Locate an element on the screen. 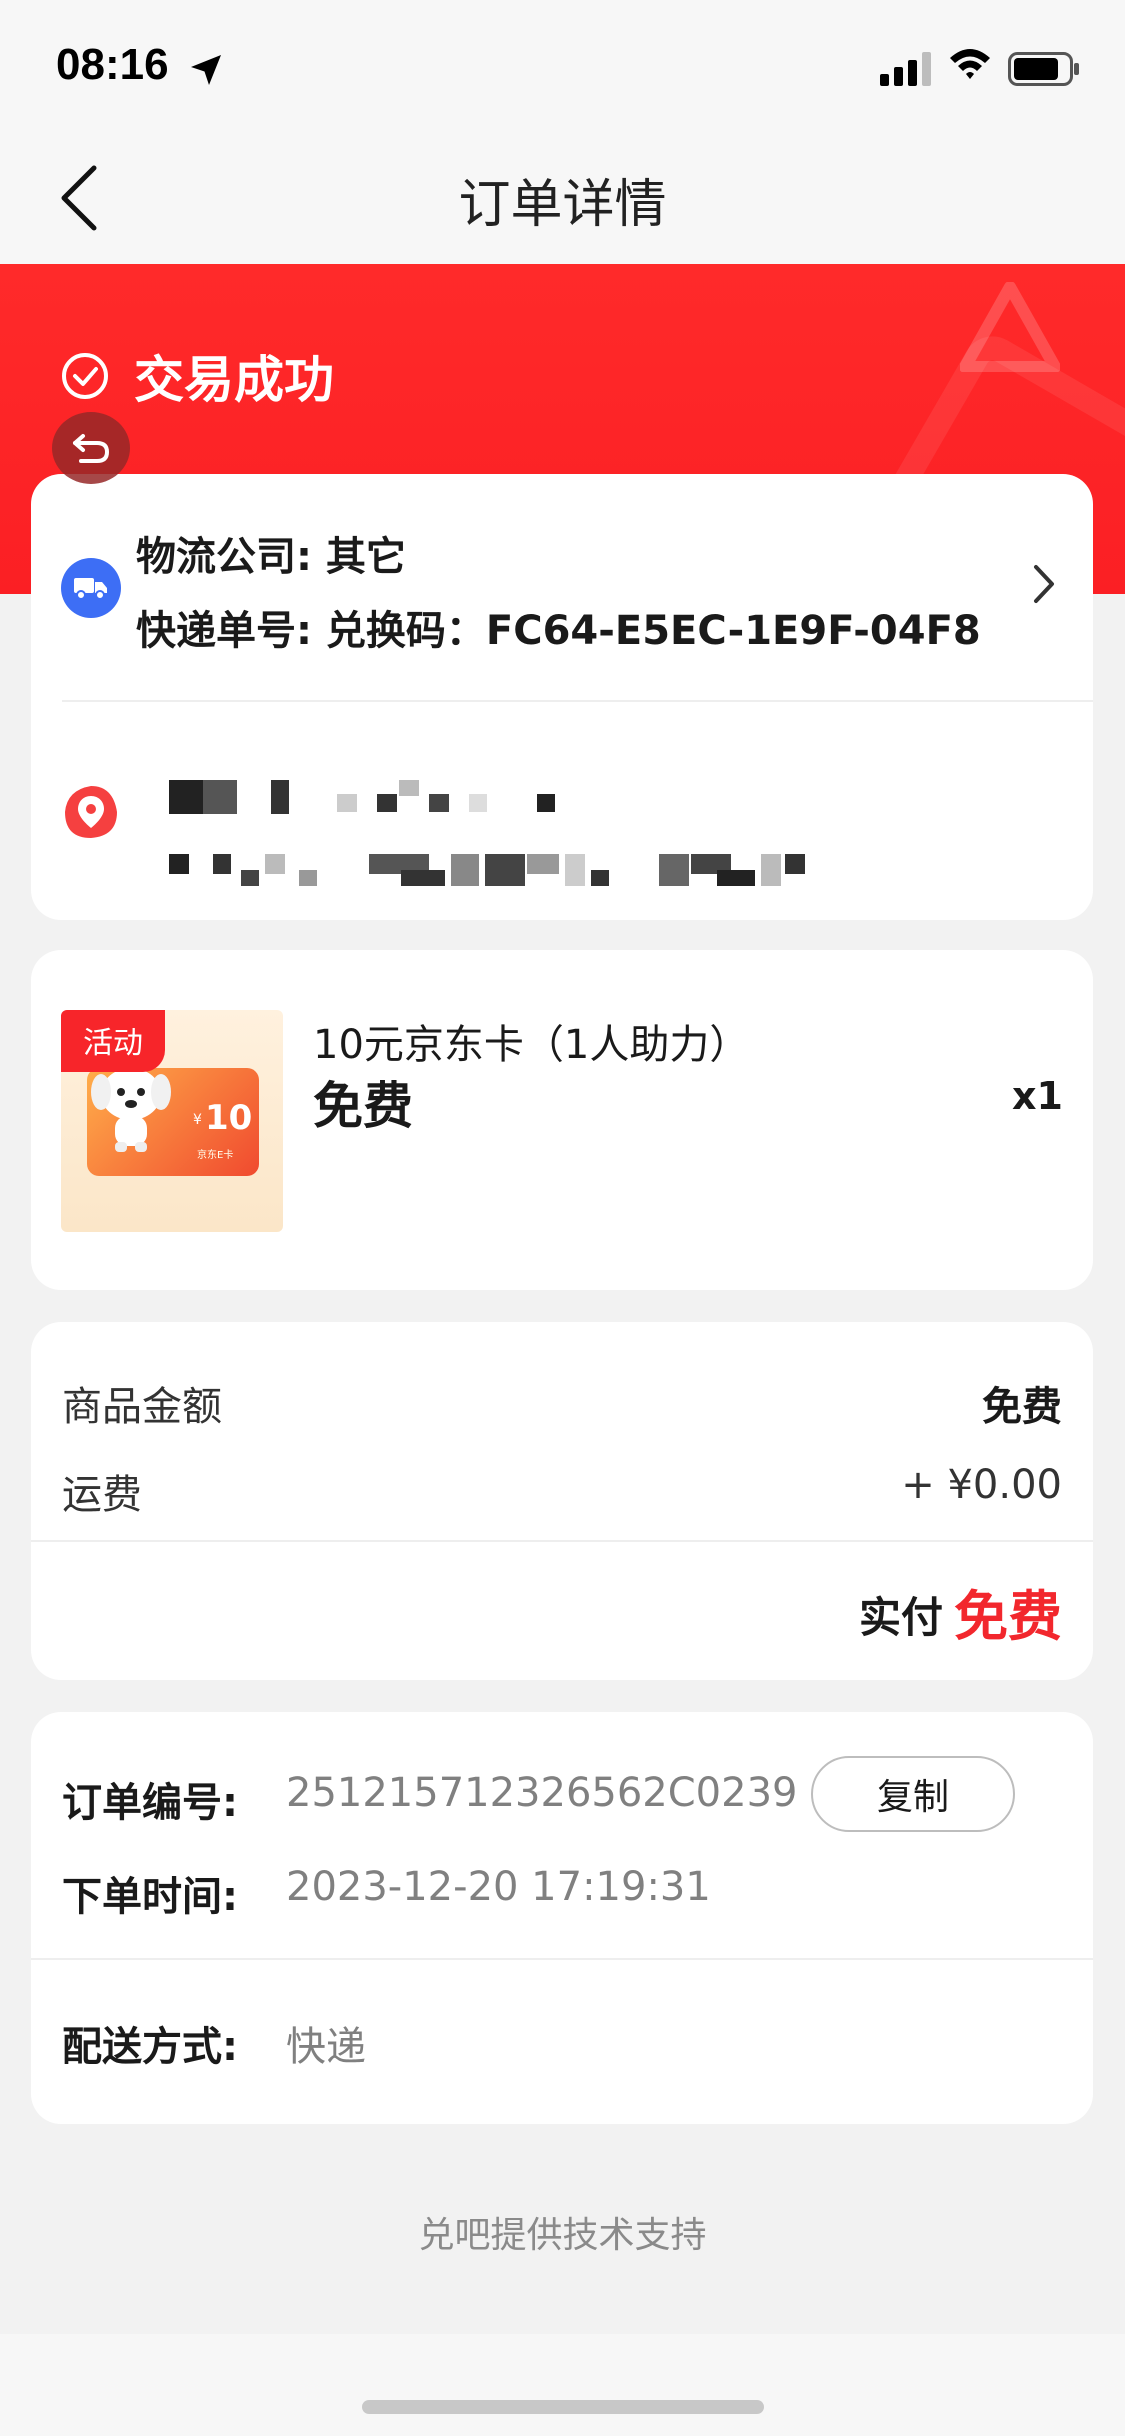 The height and width of the screenshot is (2436, 1125). shipping-fee-value: + ¥0.00 is located at coordinates (981, 1485).